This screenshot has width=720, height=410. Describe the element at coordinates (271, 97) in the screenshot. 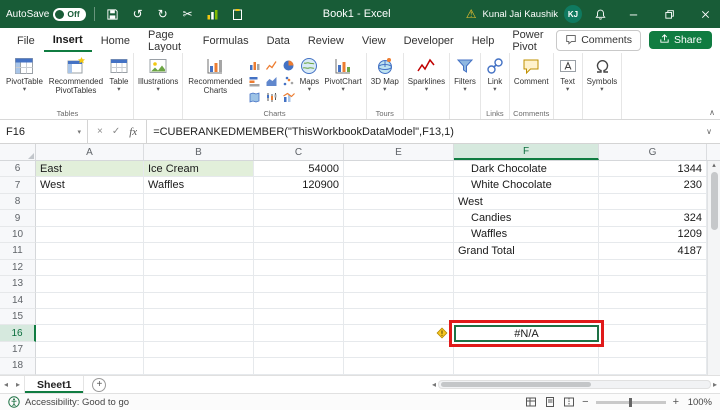

I see `stock-chart-icon` at that location.